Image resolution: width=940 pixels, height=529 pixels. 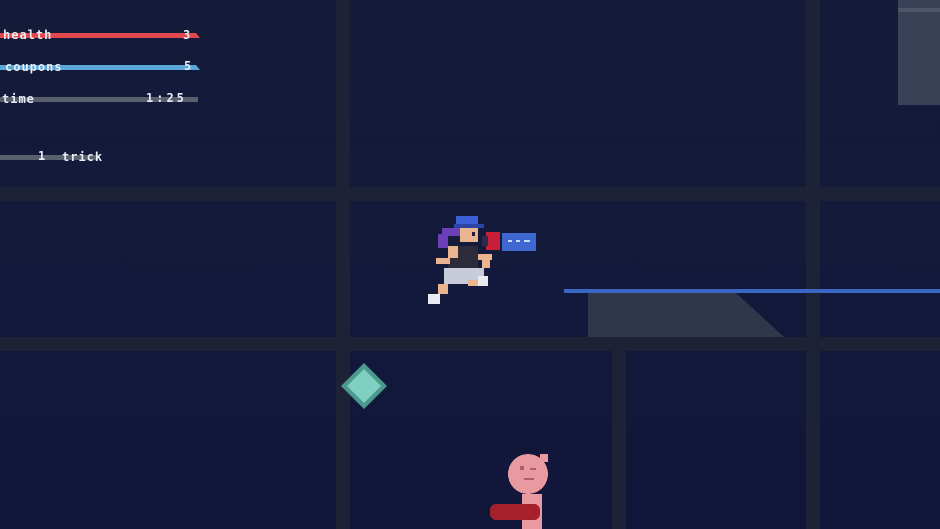 What do you see at coordinates (28, 35) in the screenshot?
I see `health-label: health` at bounding box center [28, 35].